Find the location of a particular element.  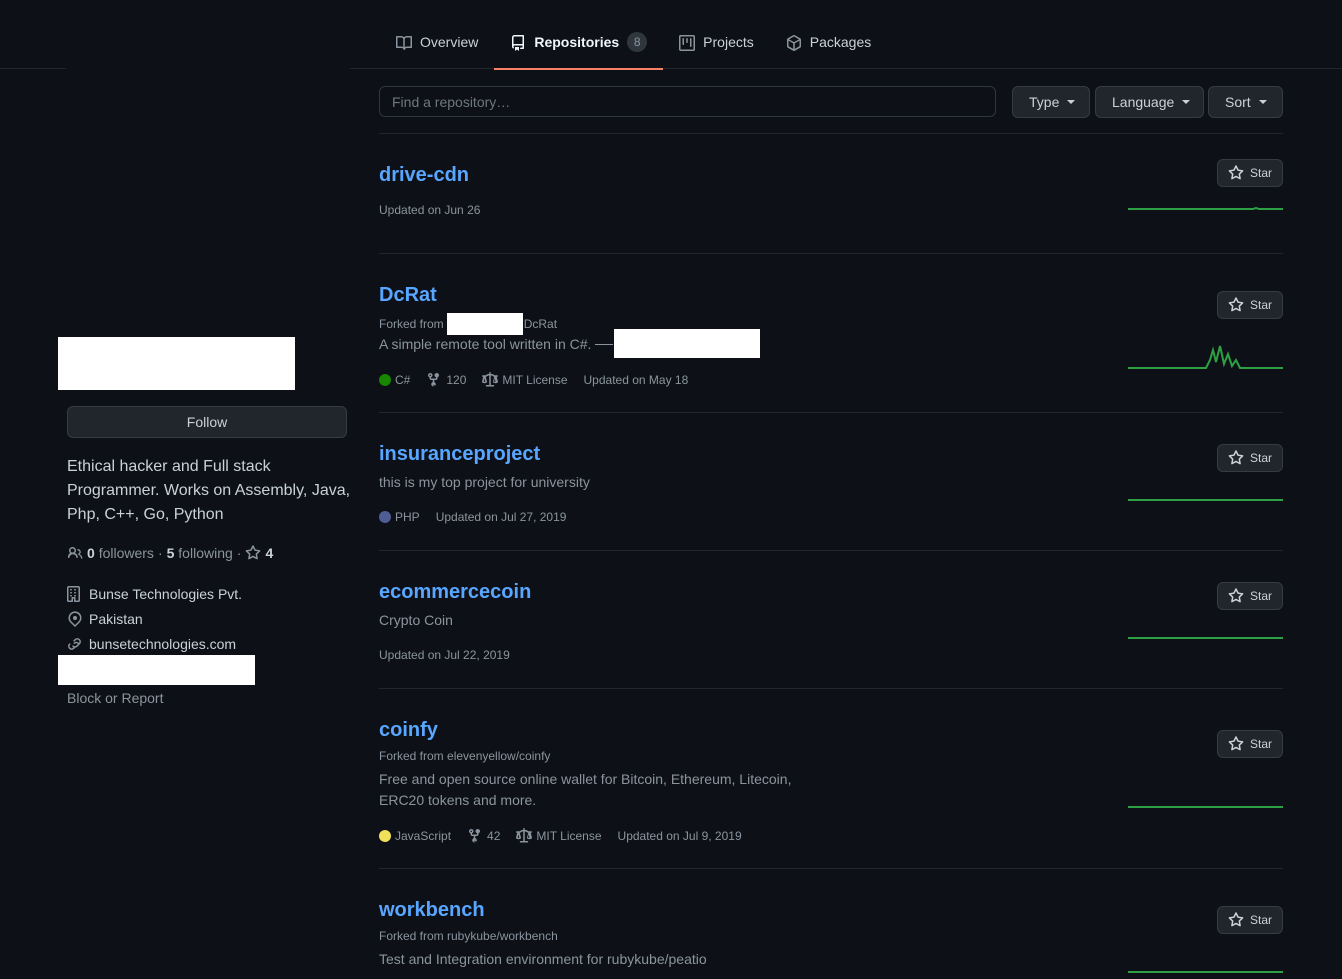

redacted-description-block is located at coordinates (687, 343).